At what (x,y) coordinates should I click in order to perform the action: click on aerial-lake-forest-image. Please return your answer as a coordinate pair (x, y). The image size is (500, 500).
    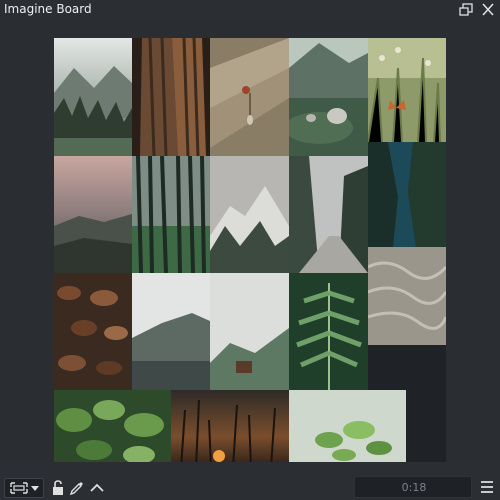
    Looking at the image, I should click on (407, 194).